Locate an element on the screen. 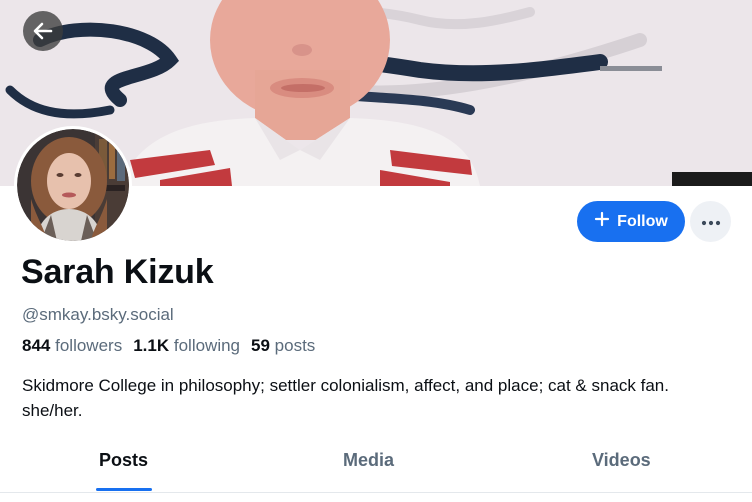 Image resolution: width=752 pixels, height=502 pixels. back-button is located at coordinates (43, 31).